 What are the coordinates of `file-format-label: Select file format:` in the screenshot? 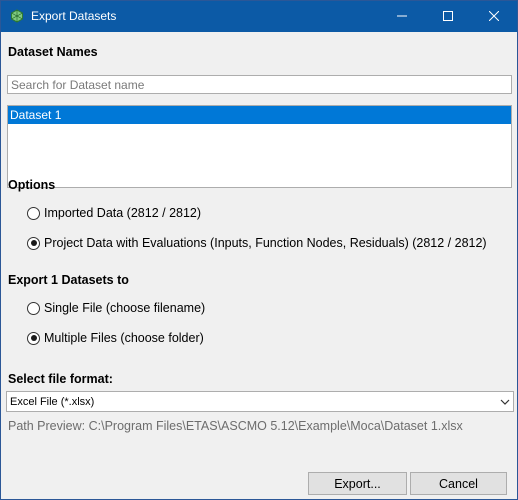 It's located at (60, 379).